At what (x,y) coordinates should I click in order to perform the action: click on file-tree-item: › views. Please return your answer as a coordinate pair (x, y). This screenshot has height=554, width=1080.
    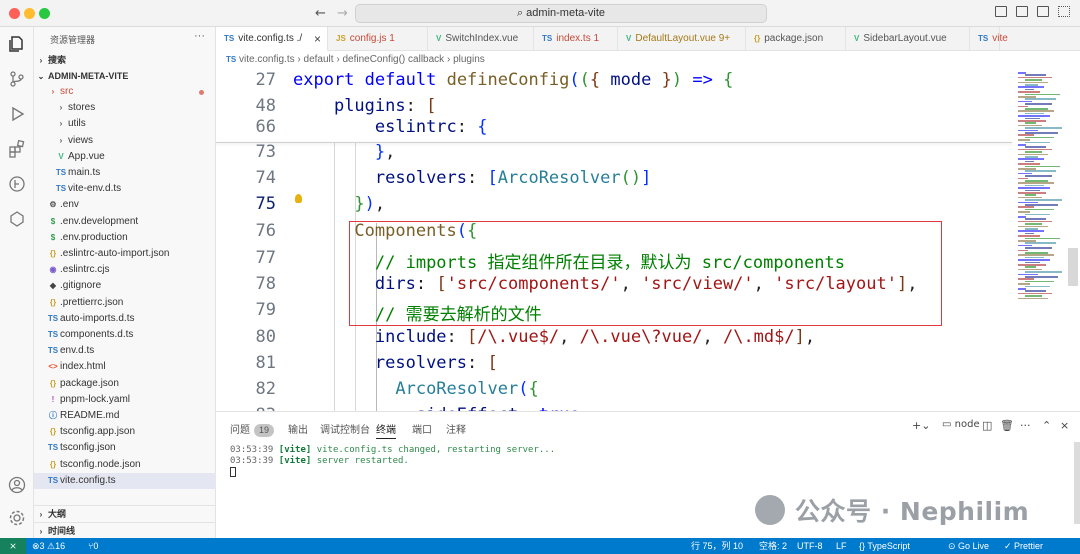
    Looking at the image, I should click on (125, 141).